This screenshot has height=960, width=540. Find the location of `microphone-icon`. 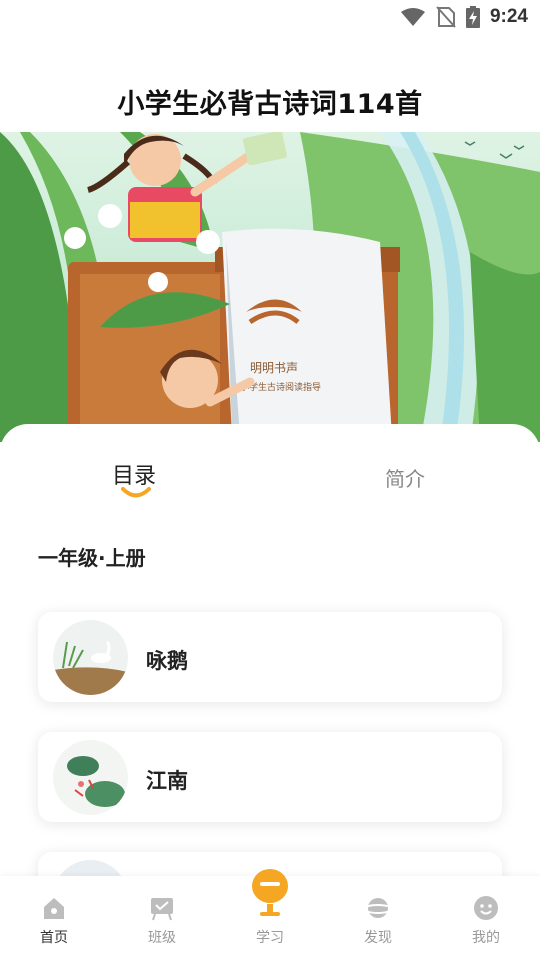

microphone-icon is located at coordinates (270, 892).